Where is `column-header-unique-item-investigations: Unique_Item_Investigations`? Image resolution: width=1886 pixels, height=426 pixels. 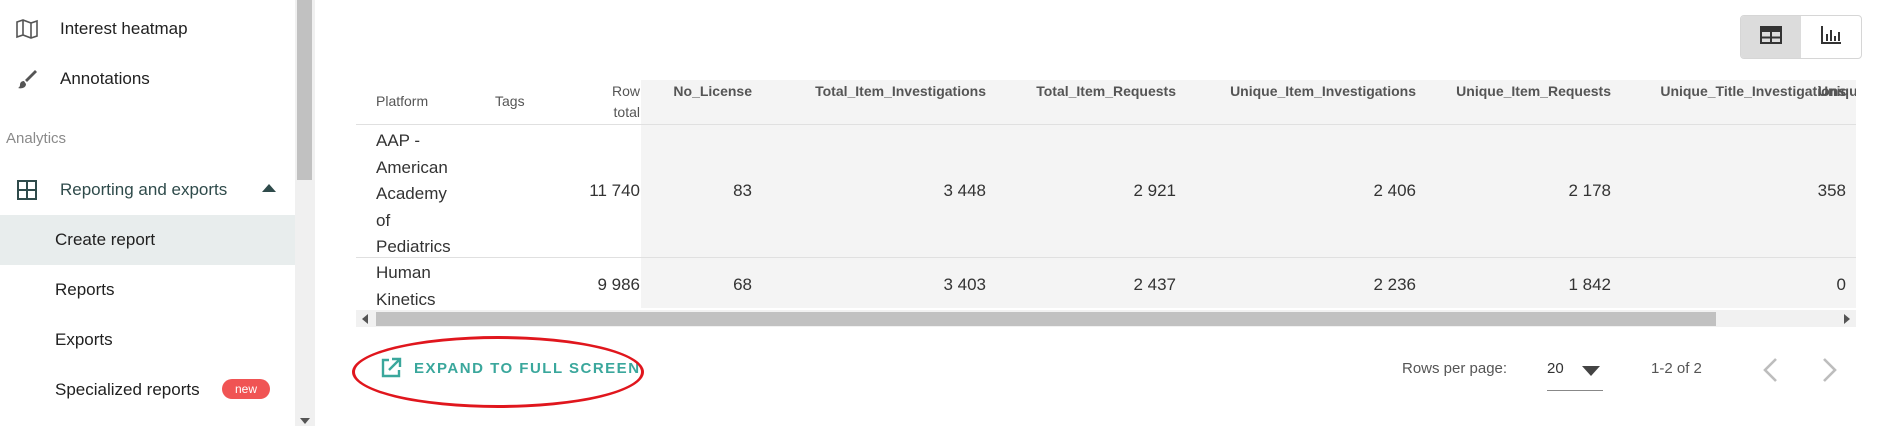 column-header-unique-item-investigations: Unique_Item_Investigations is located at coordinates (1301, 91).